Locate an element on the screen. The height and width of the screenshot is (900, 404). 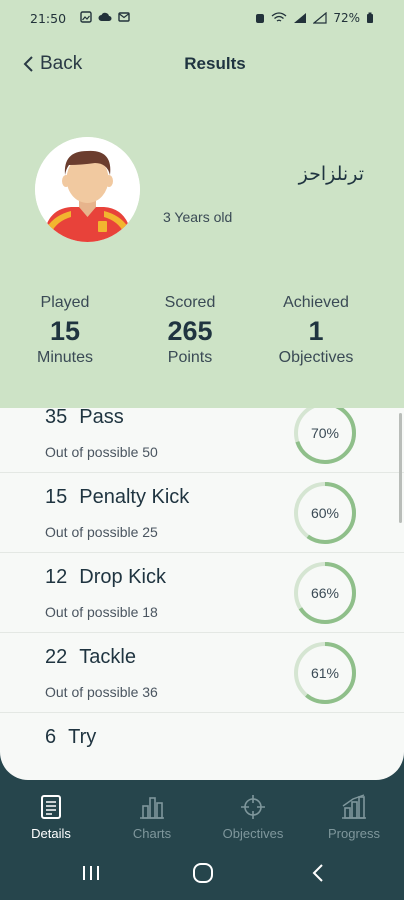
status-notification-icons is located at coordinates (105, 17).